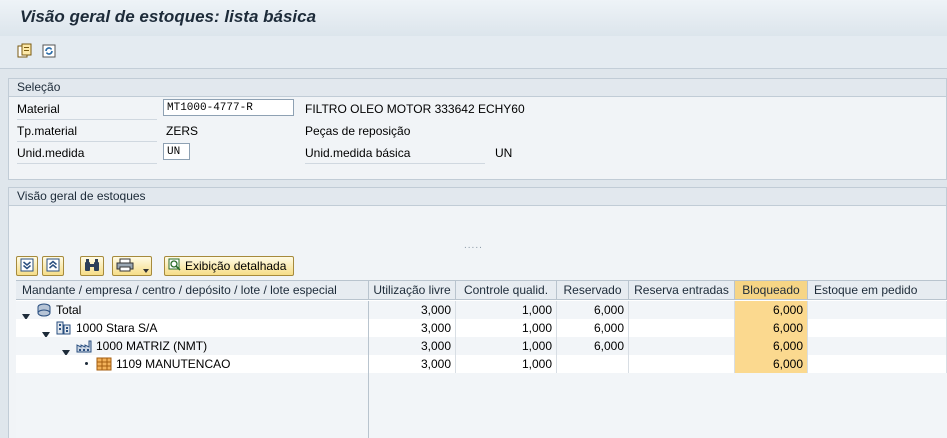  Describe the element at coordinates (146, 270) in the screenshot. I see `chevron-down-icon` at that location.